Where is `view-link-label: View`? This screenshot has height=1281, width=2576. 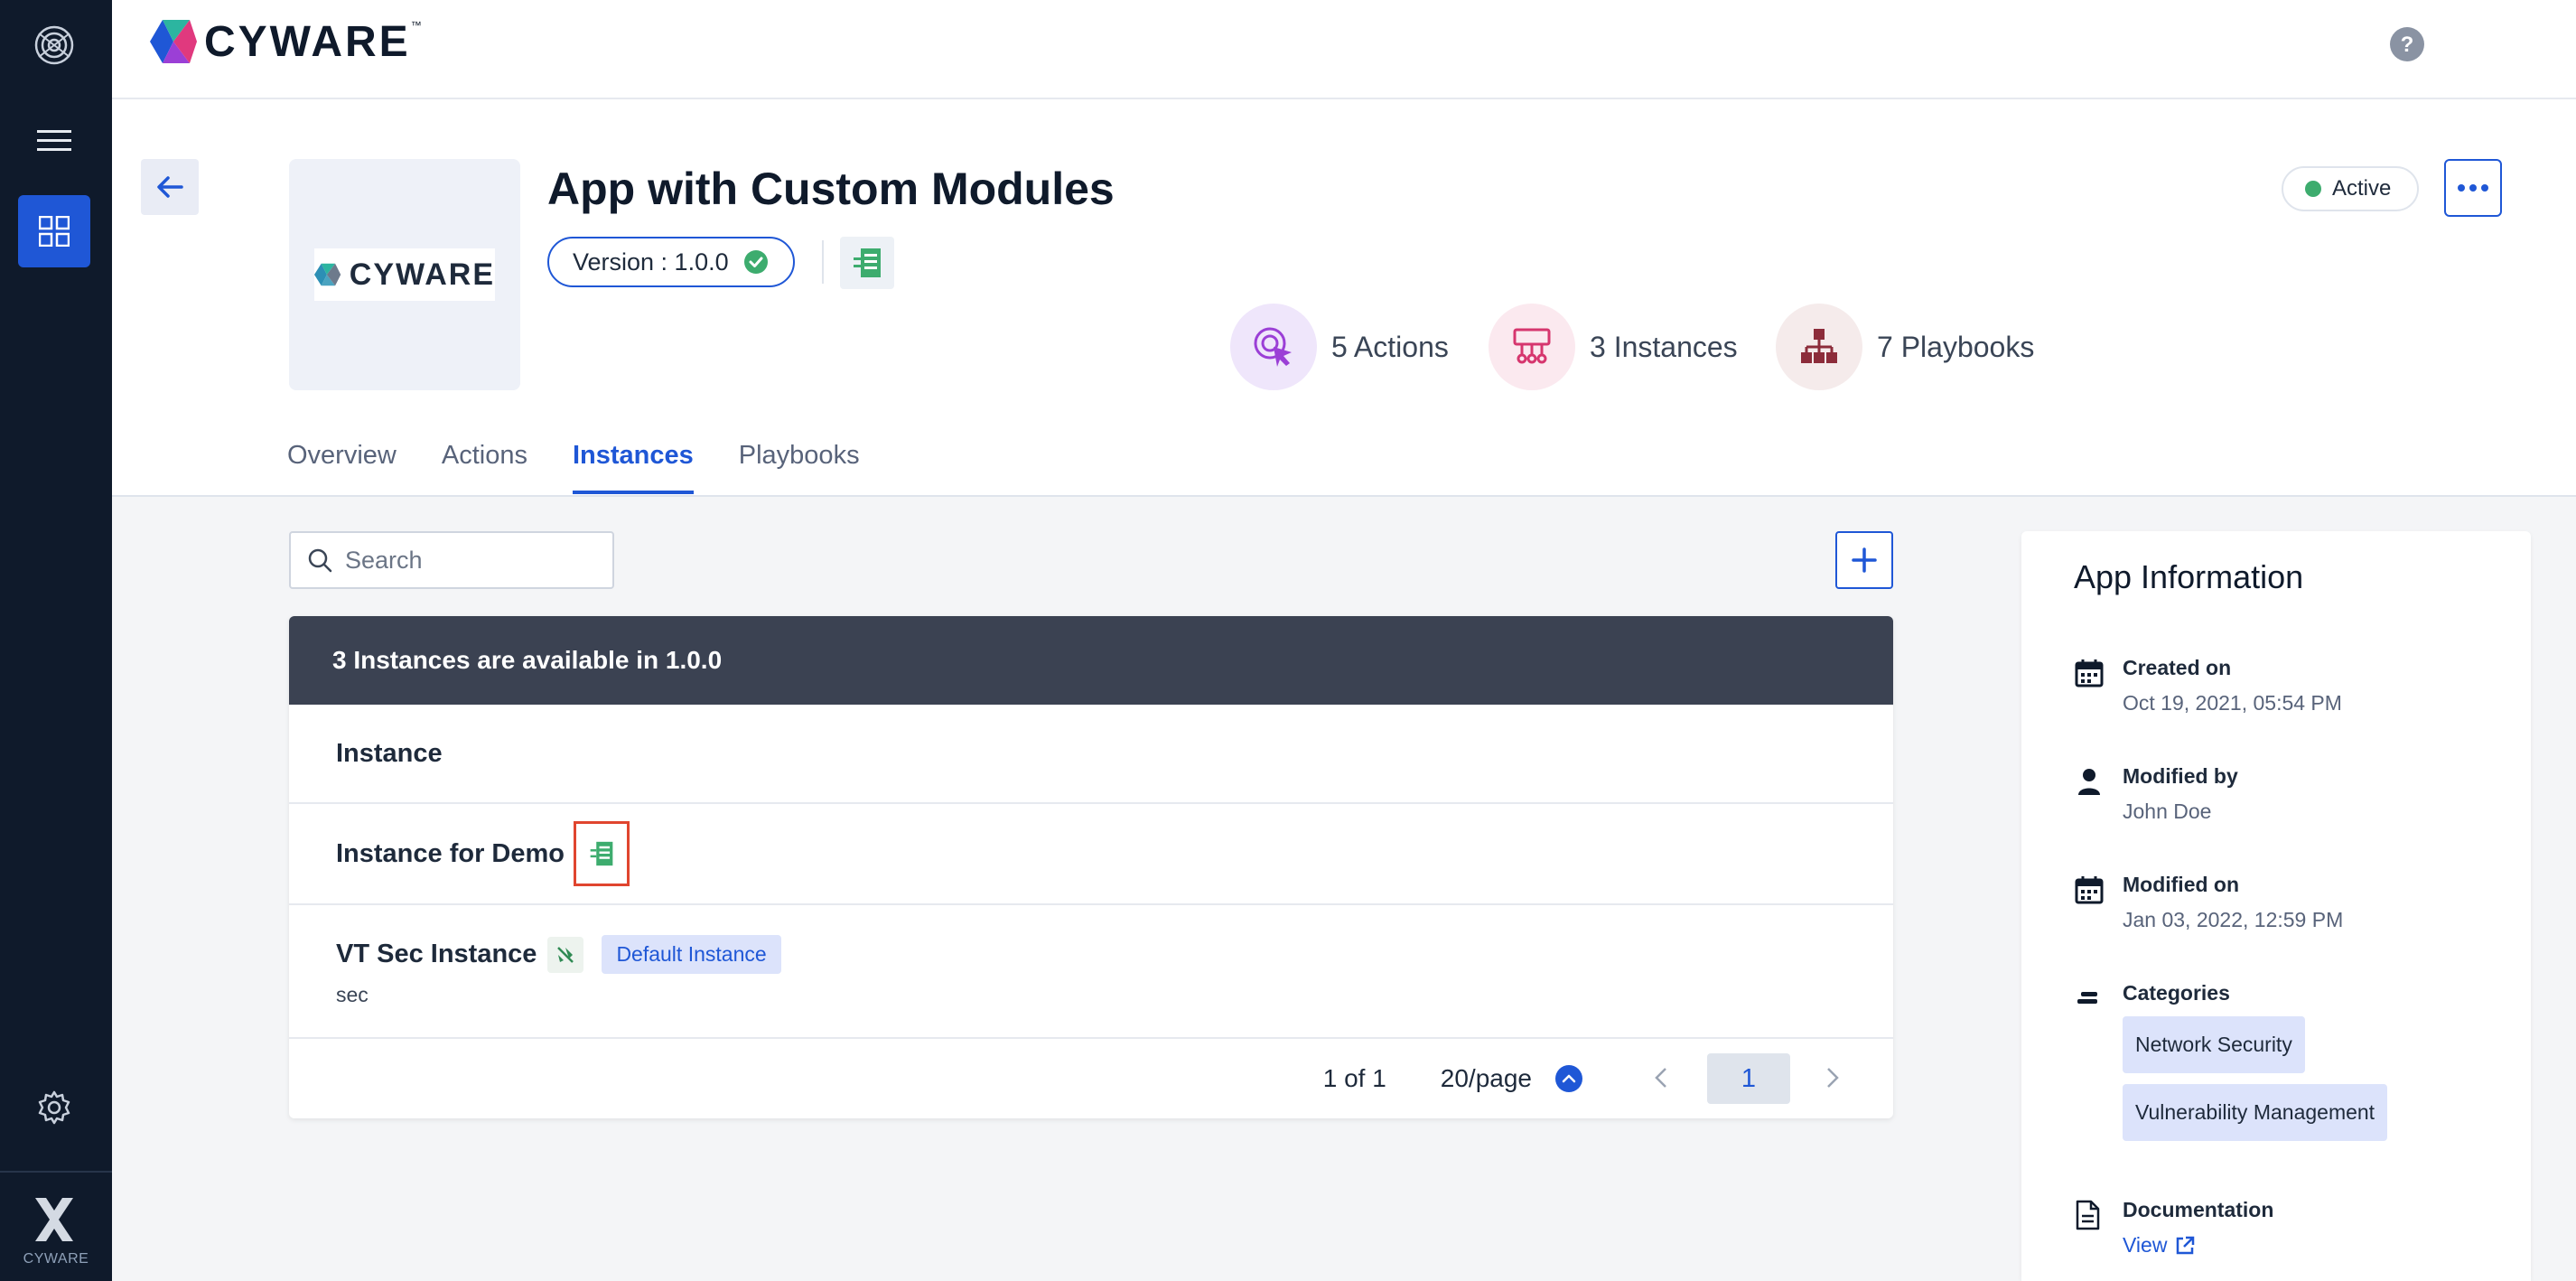 view-link-label: View is located at coordinates (2145, 1245).